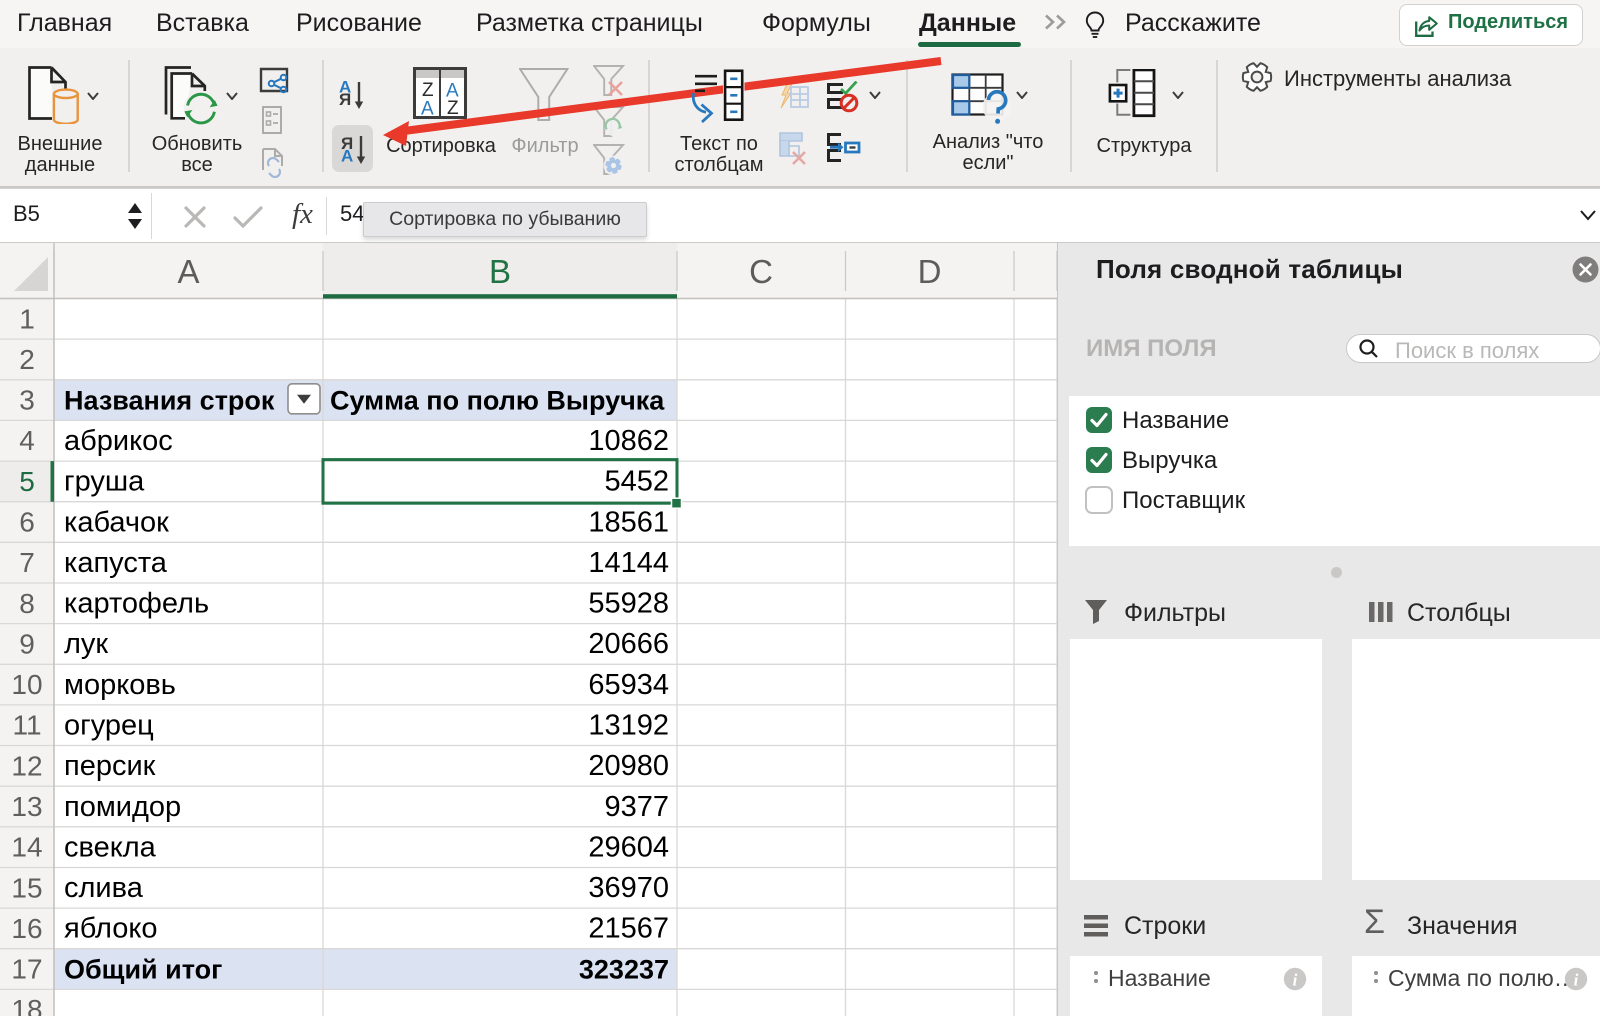 The width and height of the screenshot is (1600, 1016). What do you see at coordinates (26, 806) in the screenshot?
I see `svg-text: 13` at bounding box center [26, 806].